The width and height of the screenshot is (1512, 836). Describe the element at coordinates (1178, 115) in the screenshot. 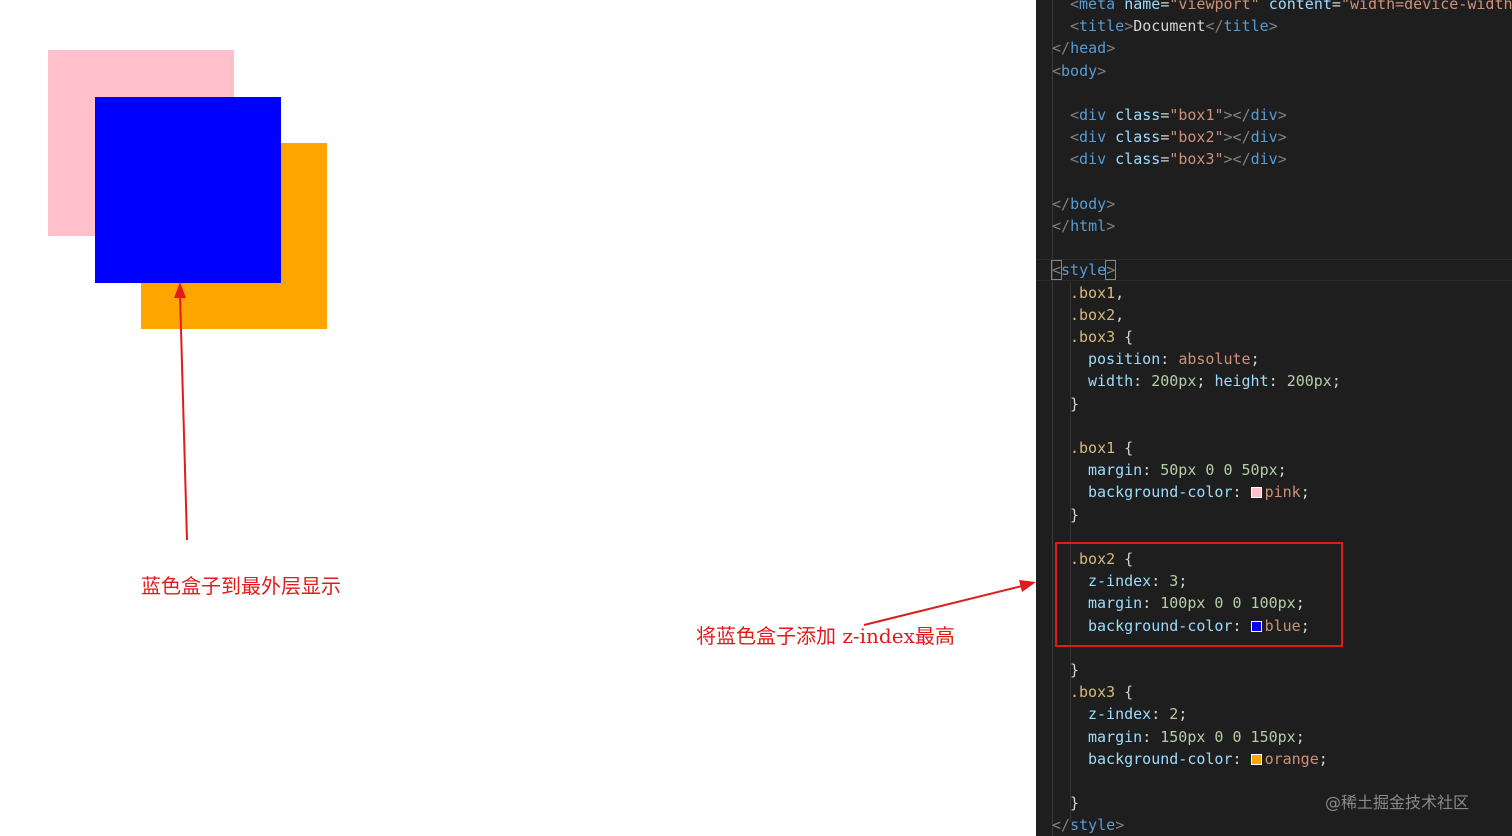

I see `code-line: <div class="box1"></div>` at that location.